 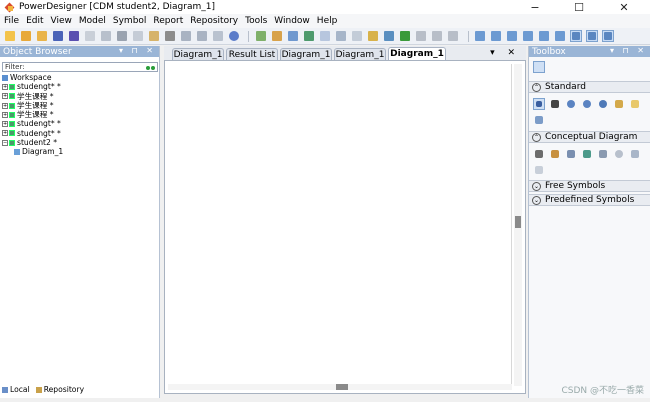 I want to click on web-icon, so click(x=234, y=36).